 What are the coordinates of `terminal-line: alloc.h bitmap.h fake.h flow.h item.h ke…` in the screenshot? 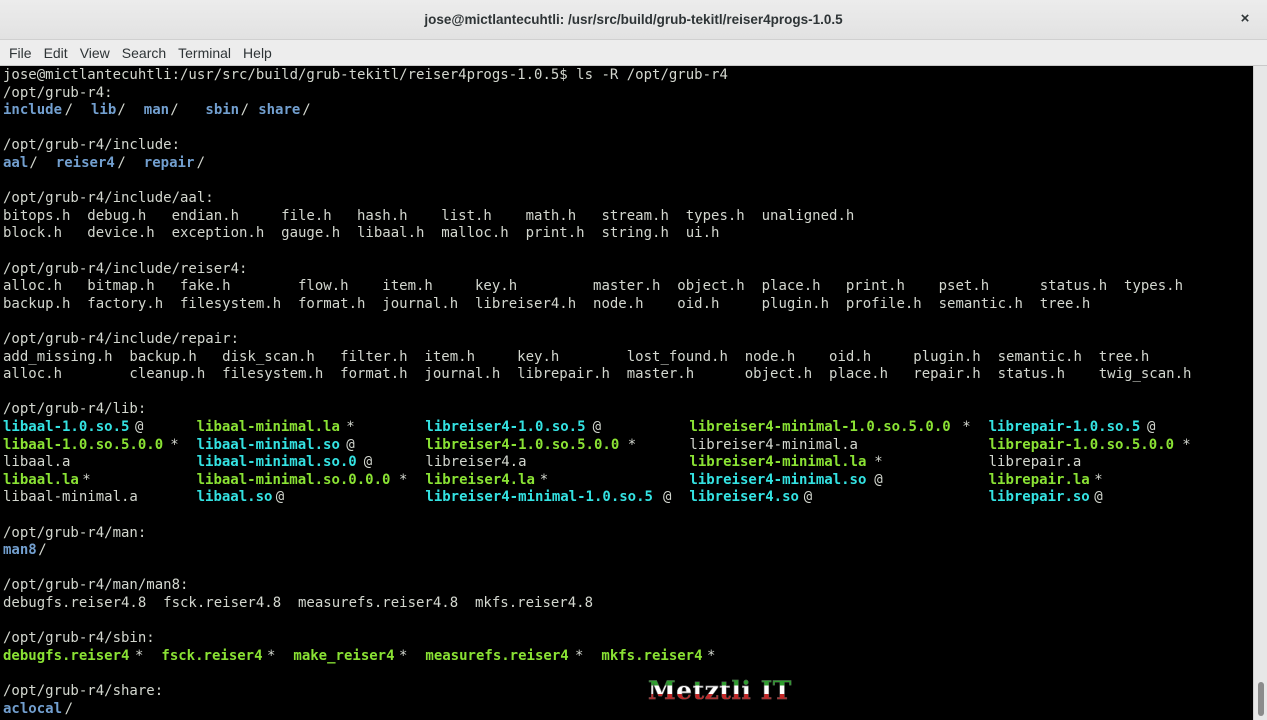 It's located at (593, 286).